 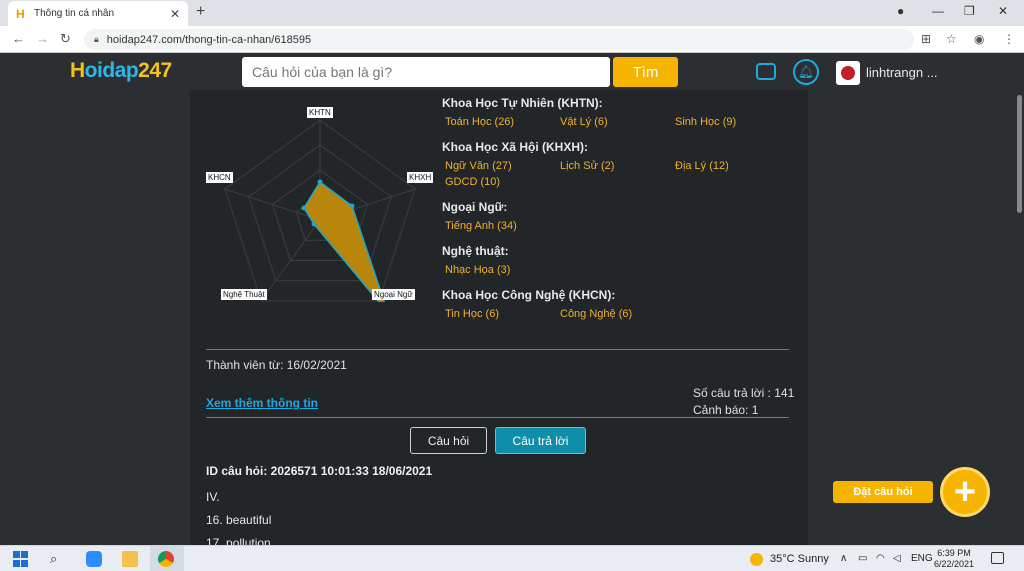 I want to click on weather-sun-icon, so click(x=756, y=559).